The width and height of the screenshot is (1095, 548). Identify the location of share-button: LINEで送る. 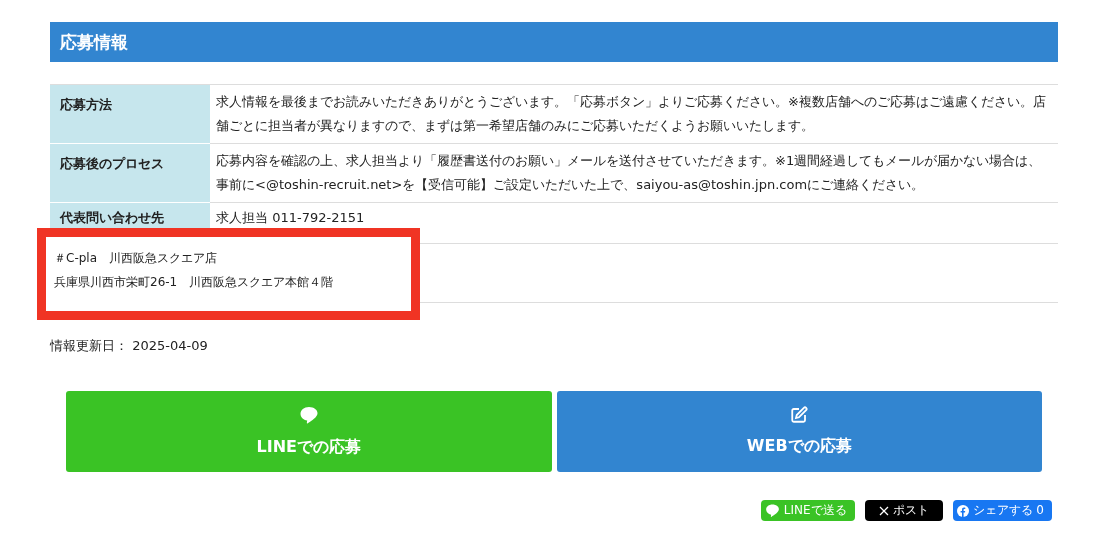
(807, 510).